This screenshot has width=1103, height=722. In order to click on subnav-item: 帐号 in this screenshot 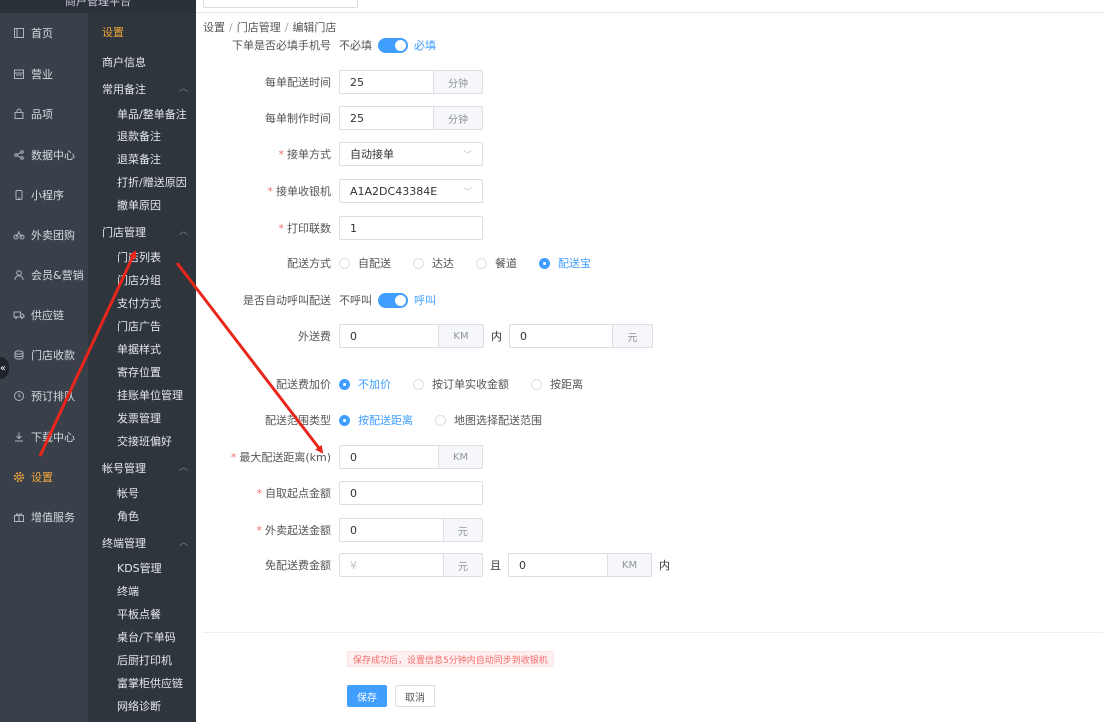, I will do `click(128, 493)`.